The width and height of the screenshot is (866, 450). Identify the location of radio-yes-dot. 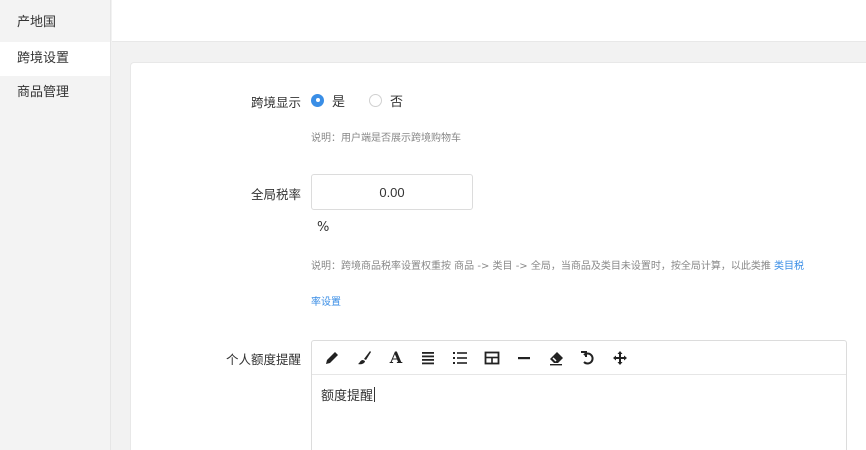
(317, 100).